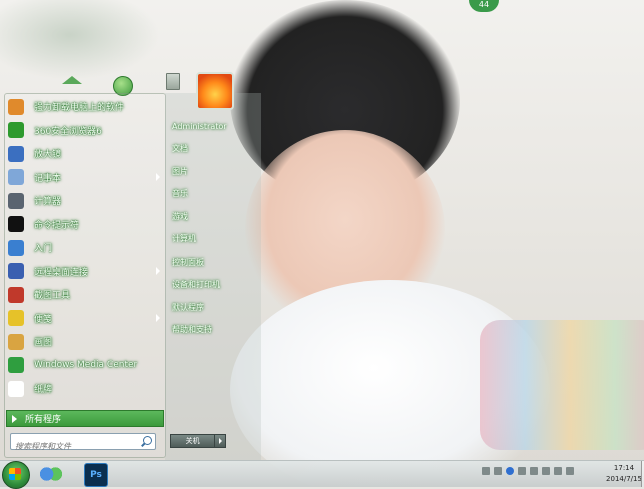 This screenshot has height=489, width=644. What do you see at coordinates (217, 149) in the screenshot?
I see `places-item: 文档` at bounding box center [217, 149].